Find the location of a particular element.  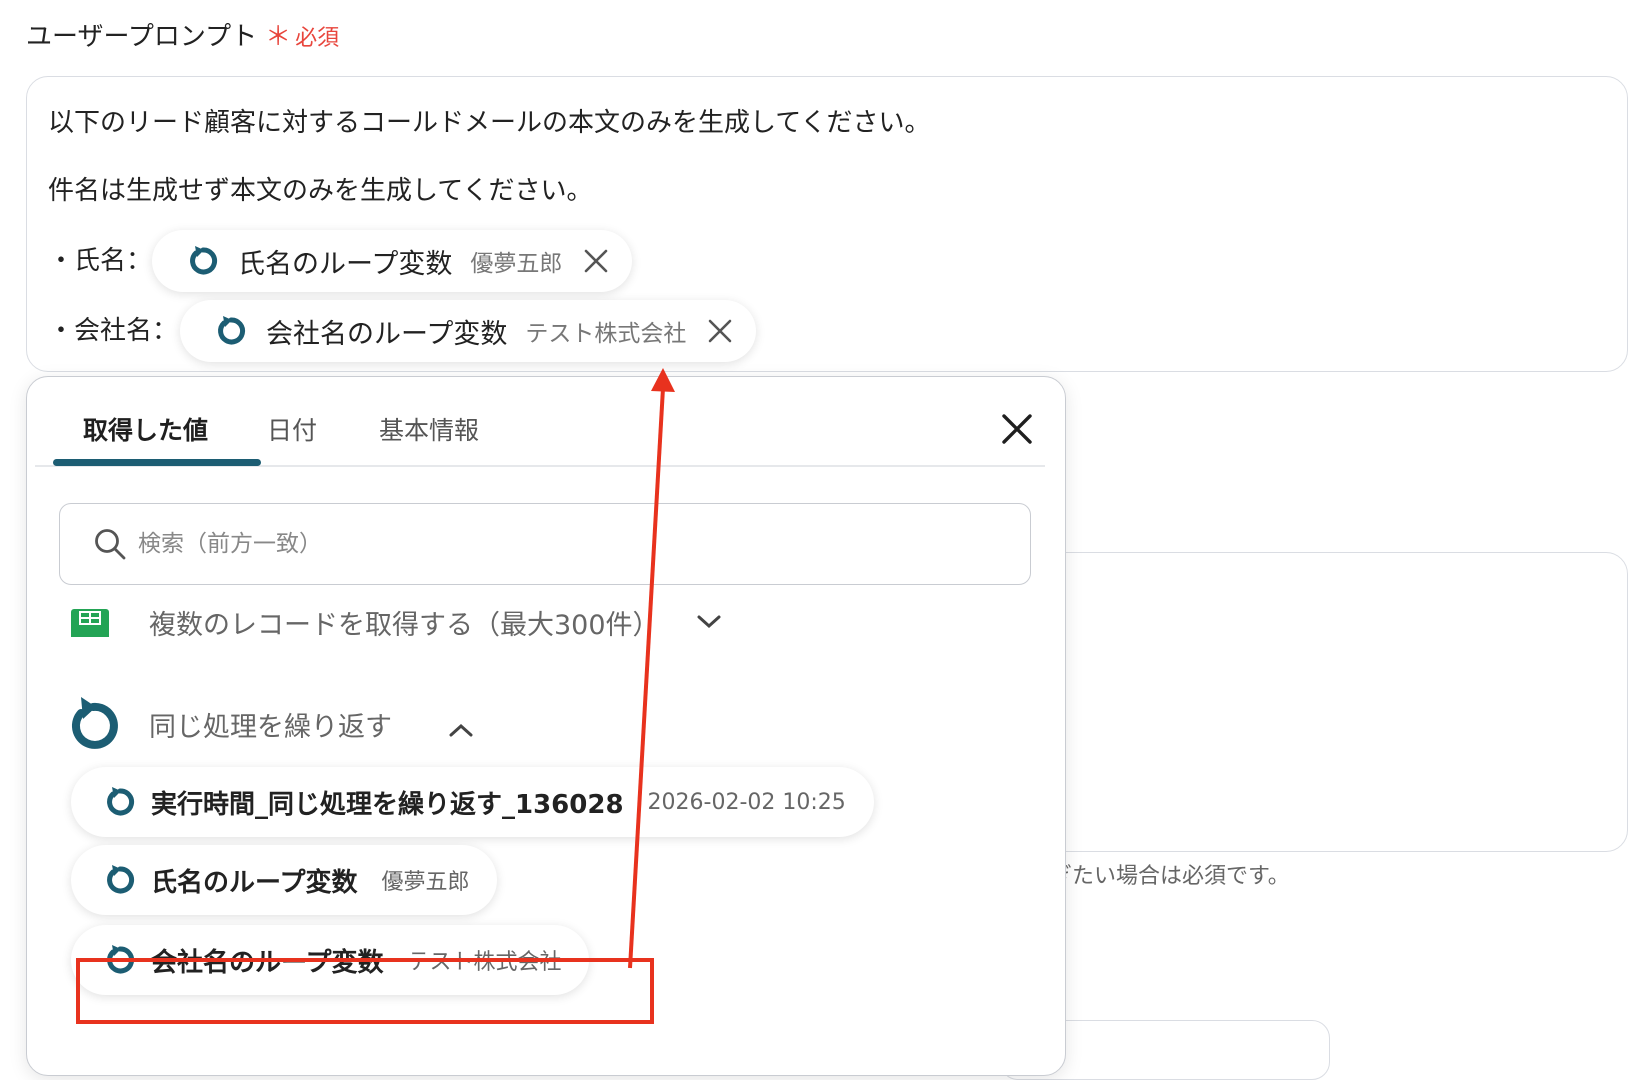

prompt-line-name-prefix: ・氏名： is located at coordinates (100, 261).